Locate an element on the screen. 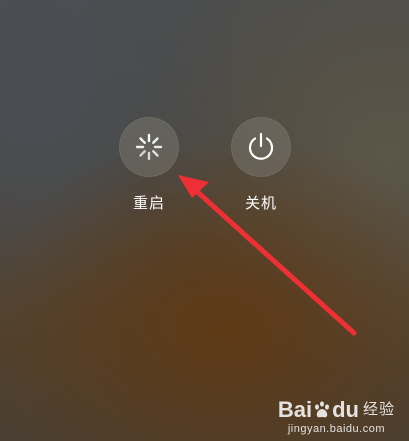 The height and width of the screenshot is (441, 409). spinner-icon is located at coordinates (149, 147).